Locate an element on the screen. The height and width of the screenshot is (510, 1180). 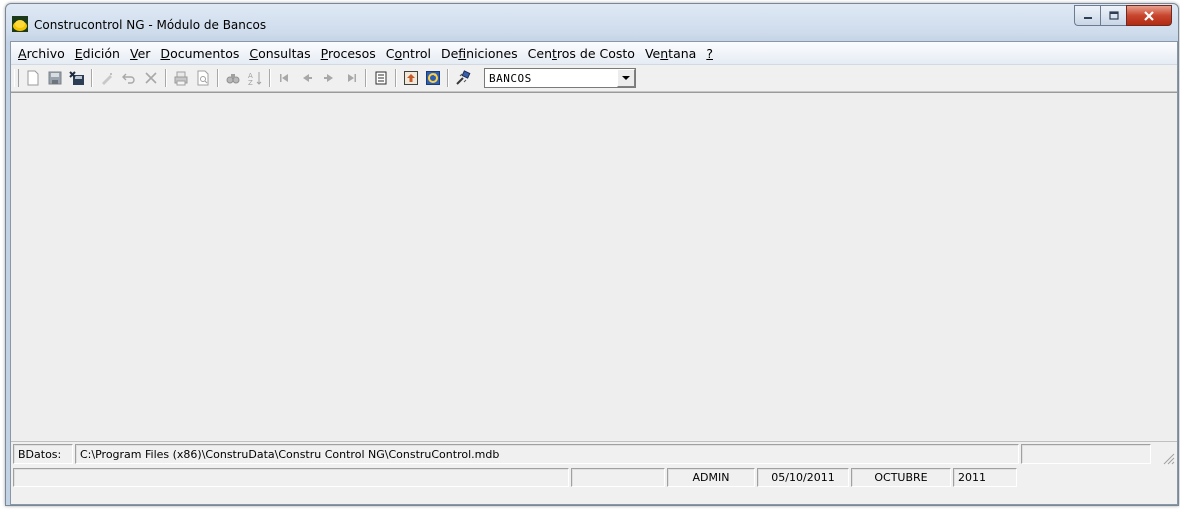
minimize-button is located at coordinates (1087, 15).